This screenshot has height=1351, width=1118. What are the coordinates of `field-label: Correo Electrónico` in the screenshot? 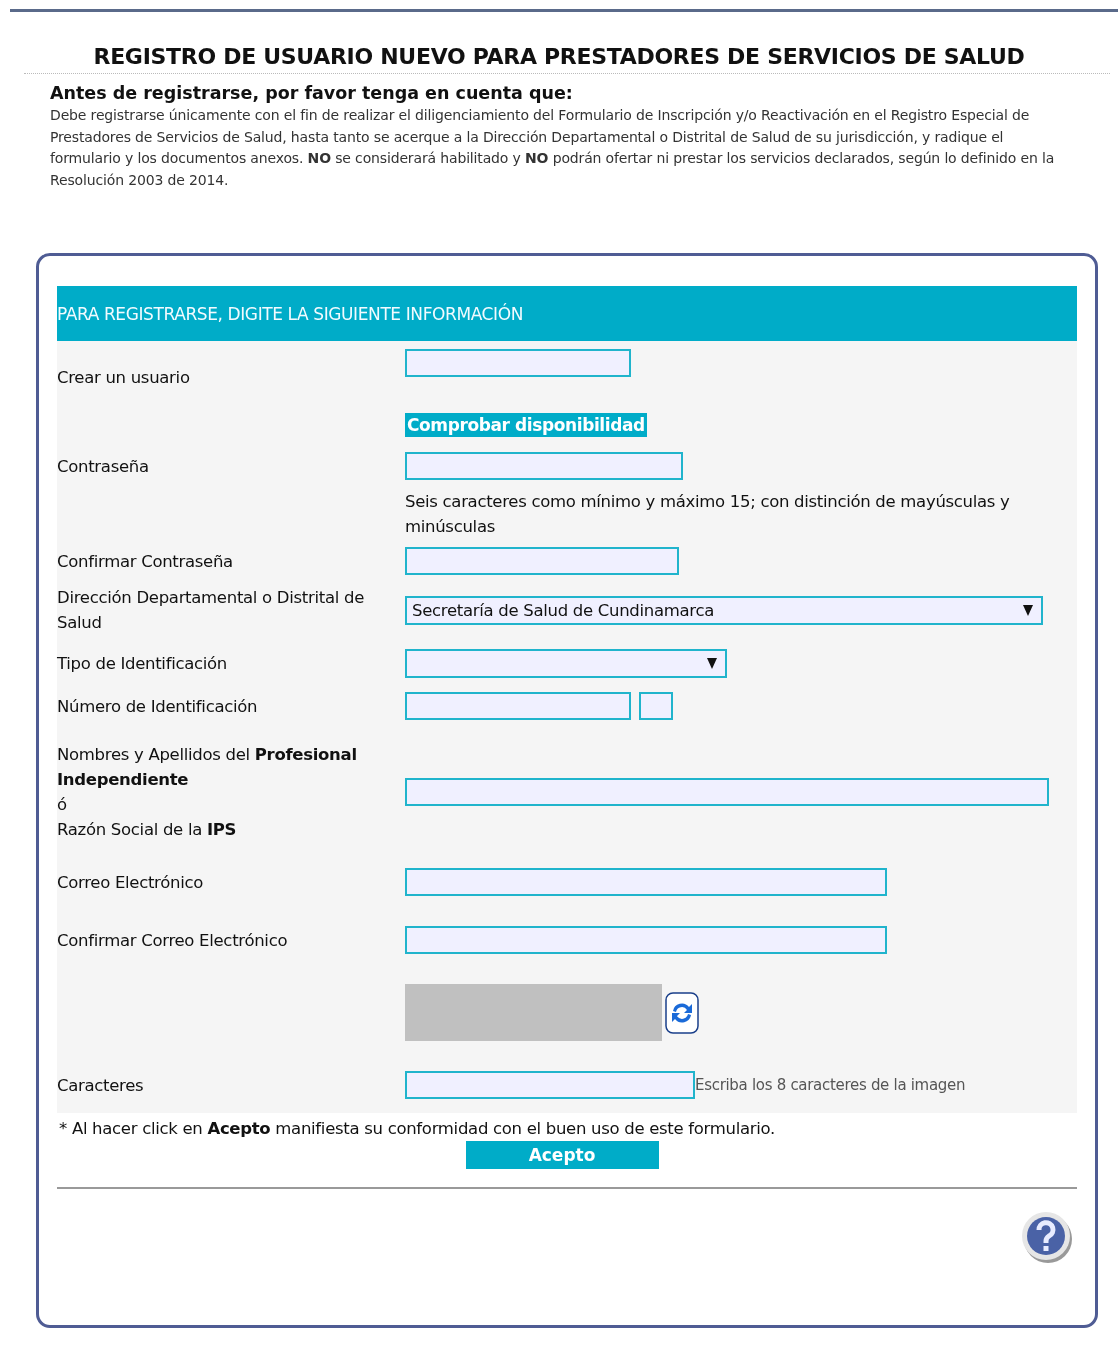 It's located at (131, 882).